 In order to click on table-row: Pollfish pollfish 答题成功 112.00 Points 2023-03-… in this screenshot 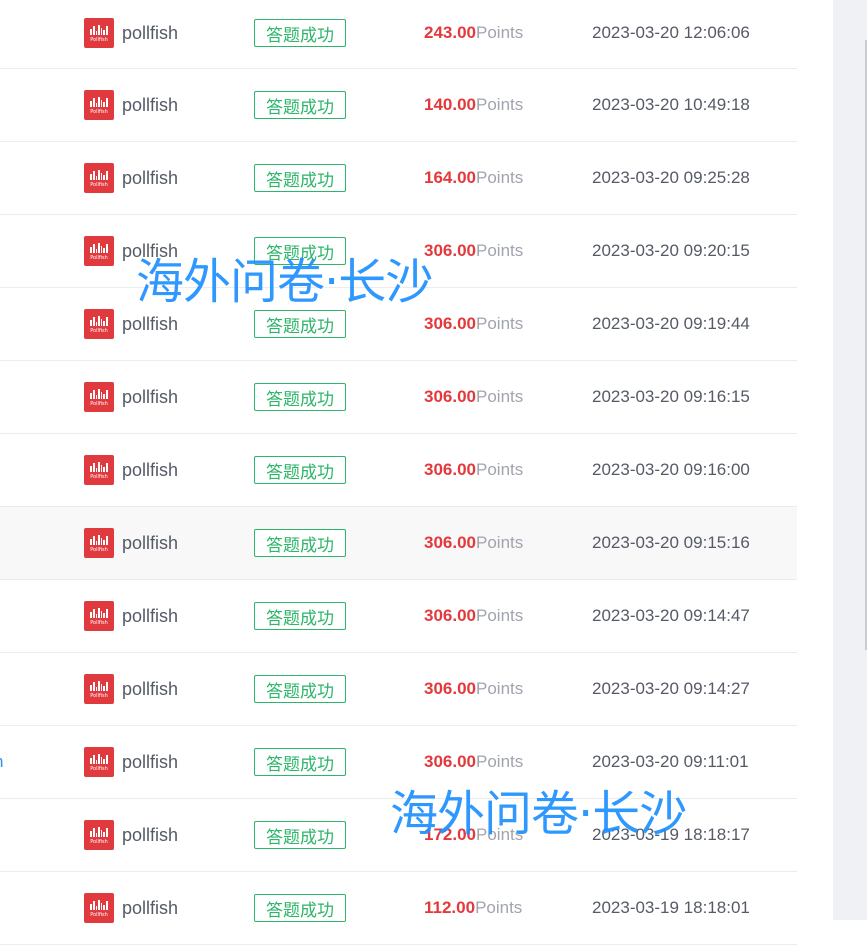, I will do `click(398, 908)`.